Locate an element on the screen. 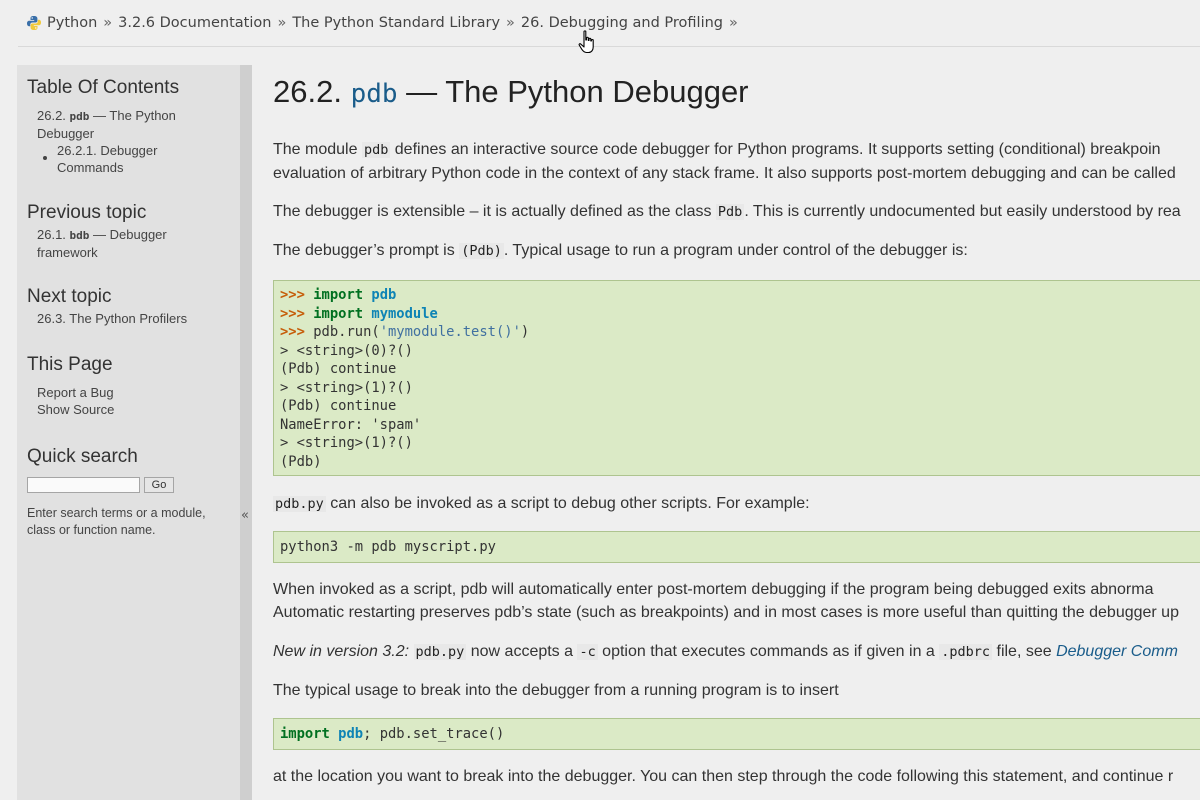 Image resolution: width=1200 pixels, height=800 pixels. breadcrumb-python: Python is located at coordinates (72, 23).